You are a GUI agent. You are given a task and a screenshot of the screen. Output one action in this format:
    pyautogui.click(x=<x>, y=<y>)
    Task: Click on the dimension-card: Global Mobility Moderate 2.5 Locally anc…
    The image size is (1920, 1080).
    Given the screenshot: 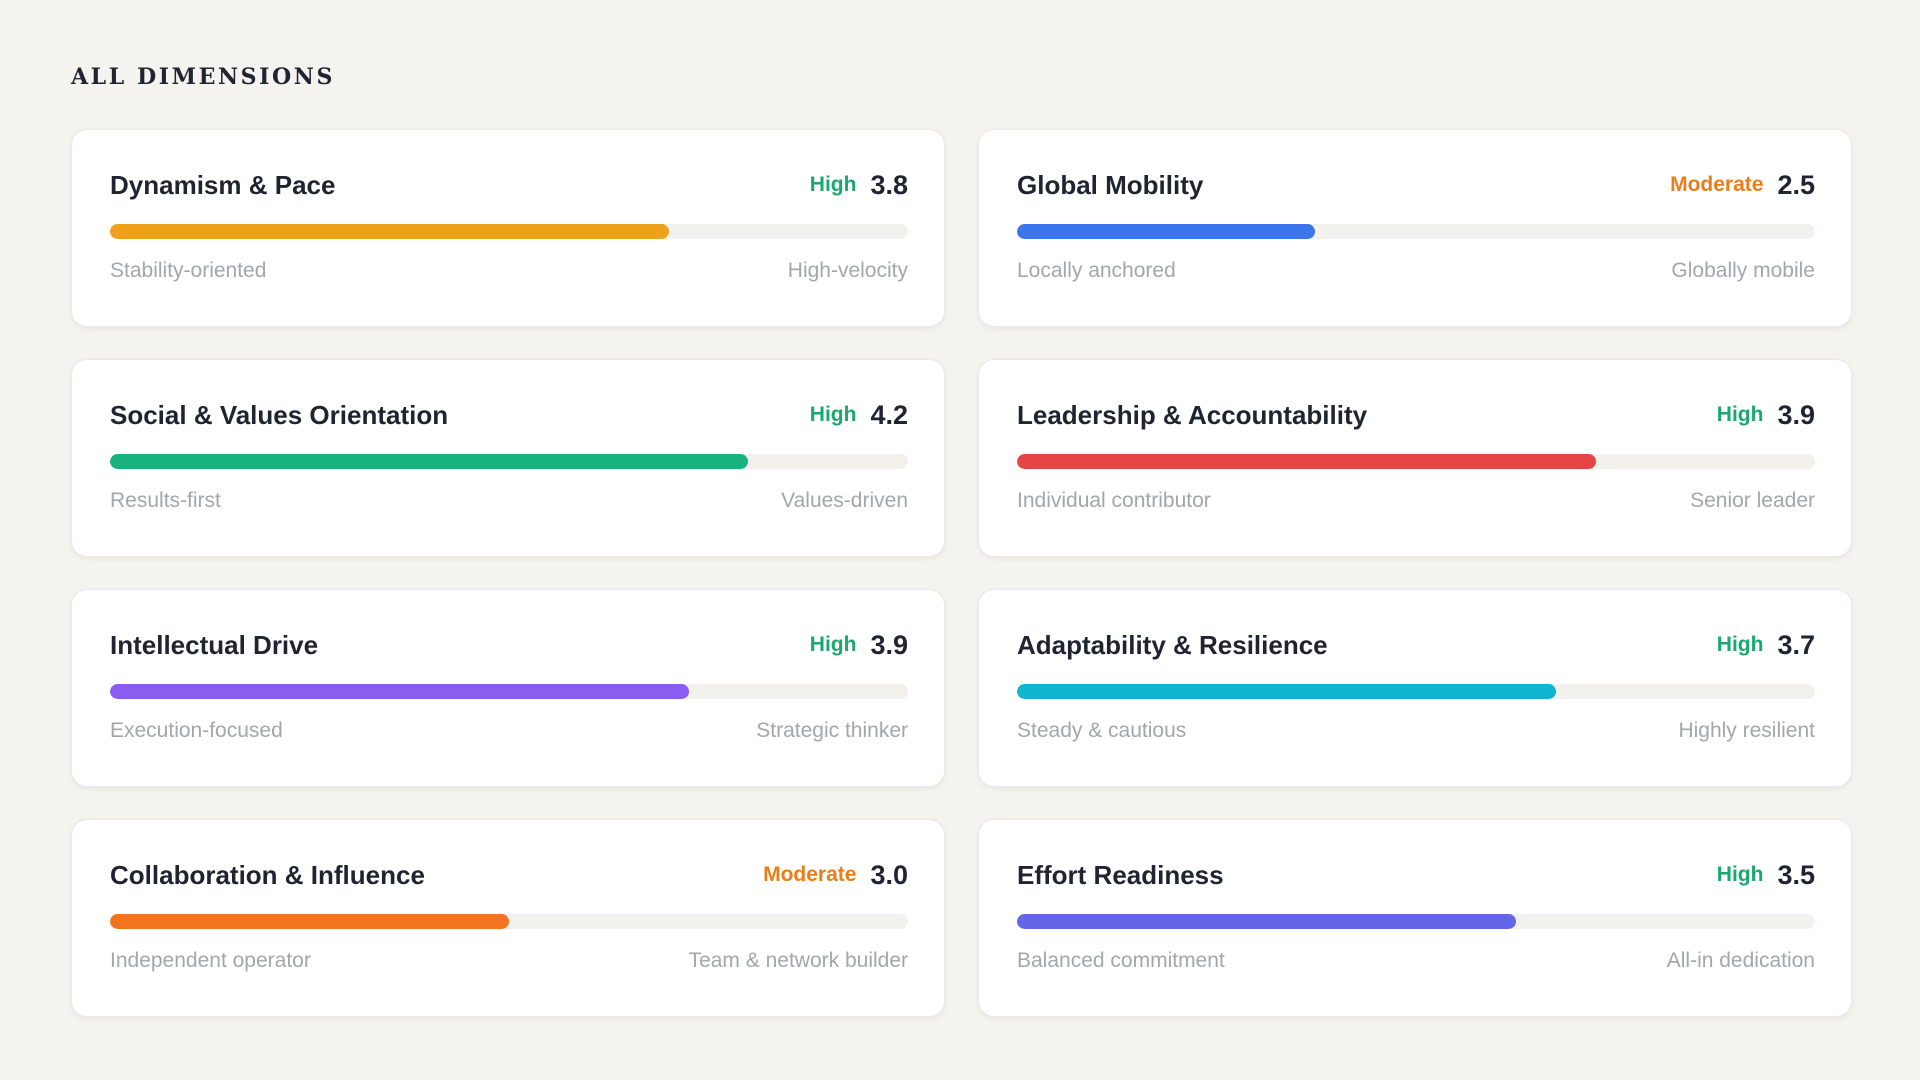 What is the action you would take?
    pyautogui.click(x=1415, y=228)
    